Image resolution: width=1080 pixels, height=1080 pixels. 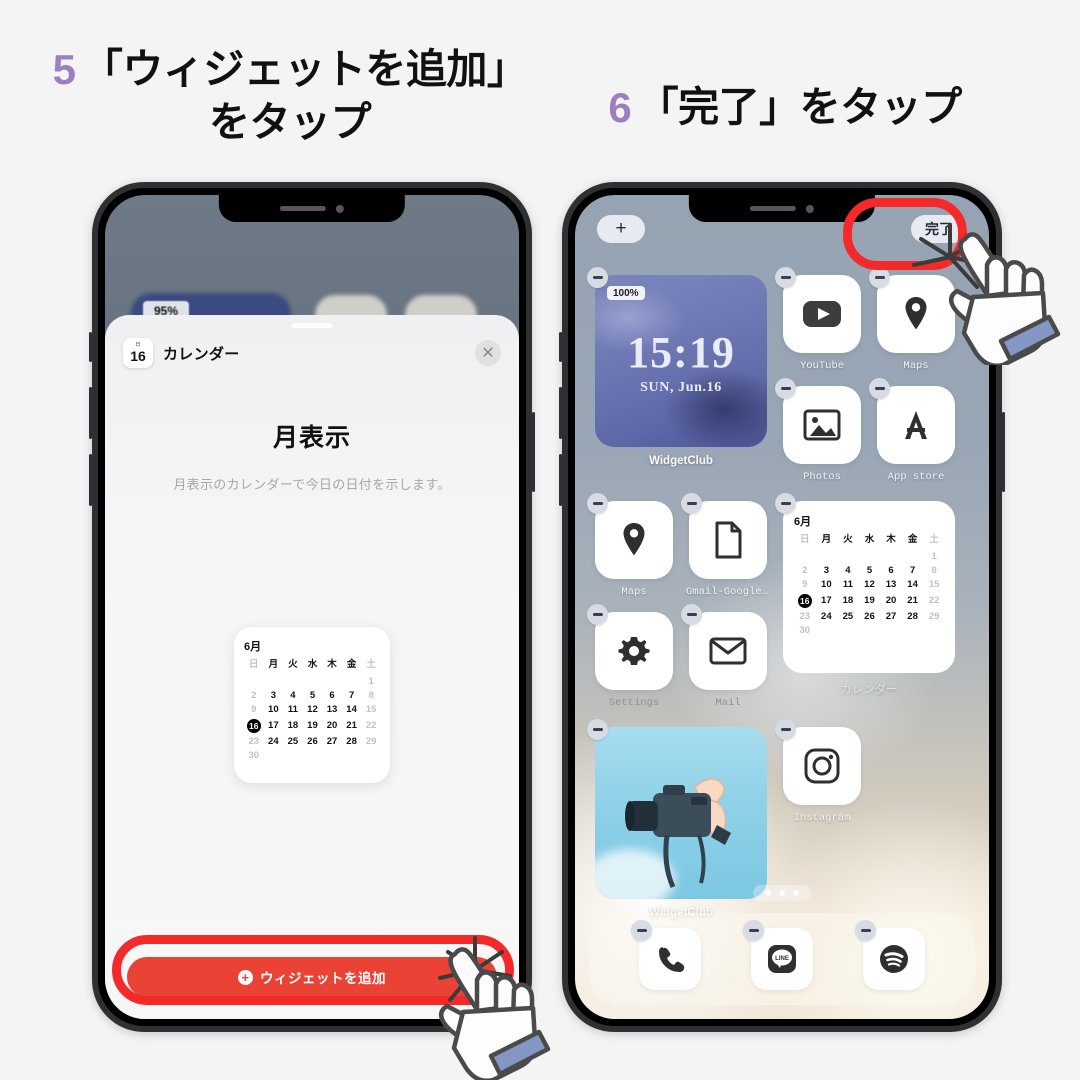 What do you see at coordinates (312, 348) in the screenshot?
I see `sheet-header: 日 16 カレンダー ✕` at bounding box center [312, 348].